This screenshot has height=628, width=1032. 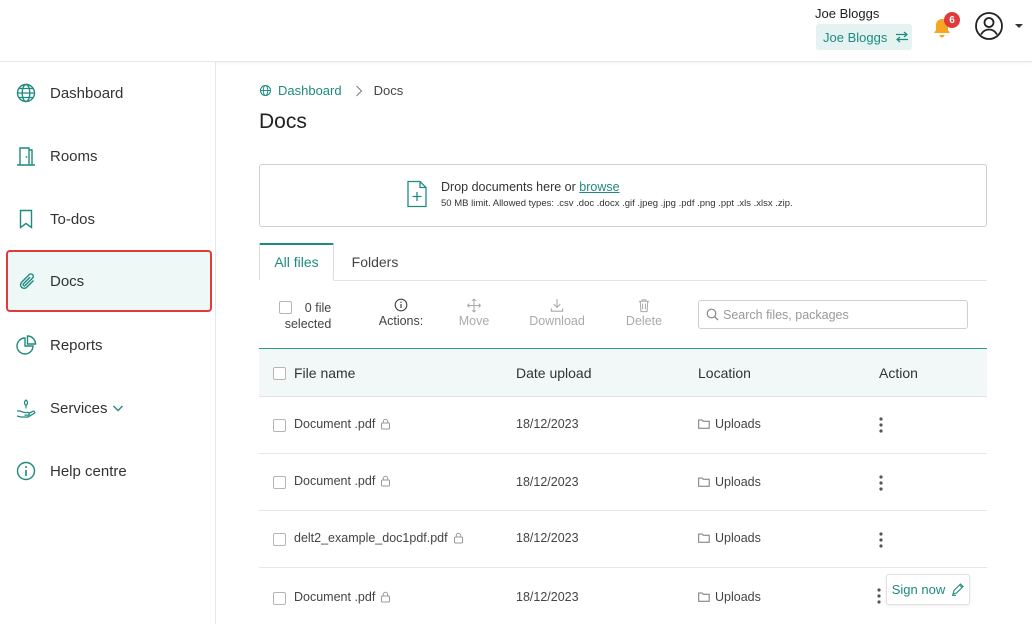 I want to click on delete-label: Delete, so click(x=644, y=321).